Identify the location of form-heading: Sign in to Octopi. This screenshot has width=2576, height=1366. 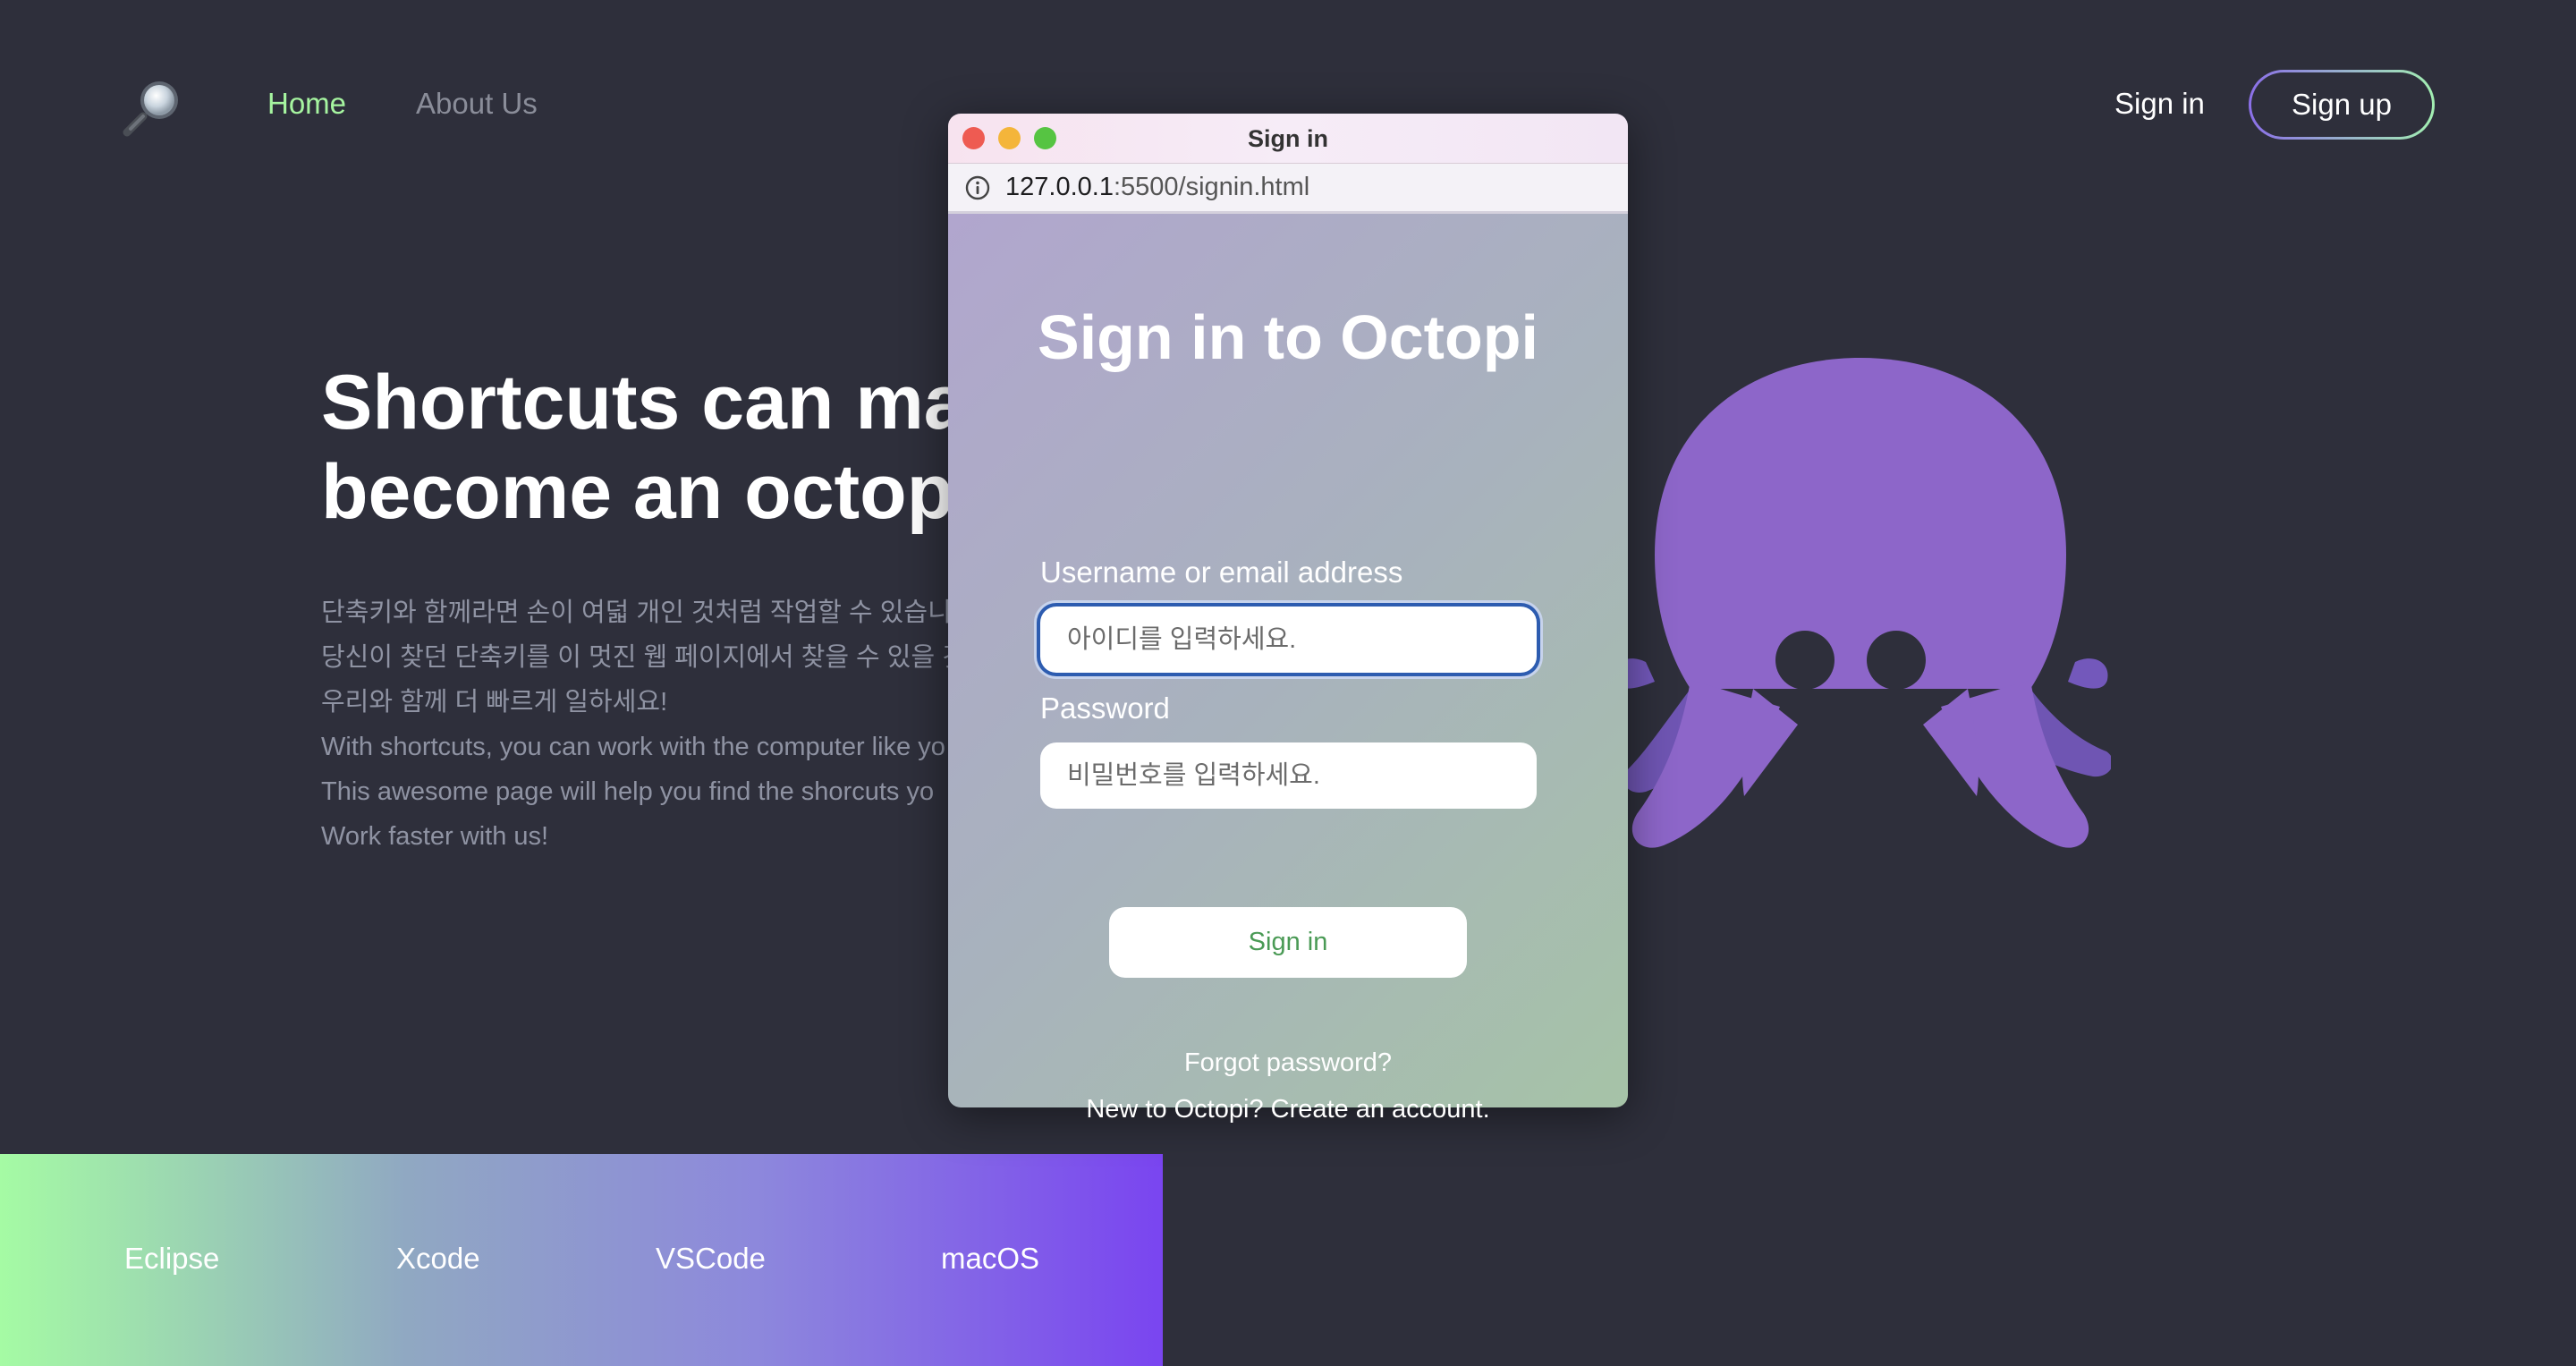
(1288, 337).